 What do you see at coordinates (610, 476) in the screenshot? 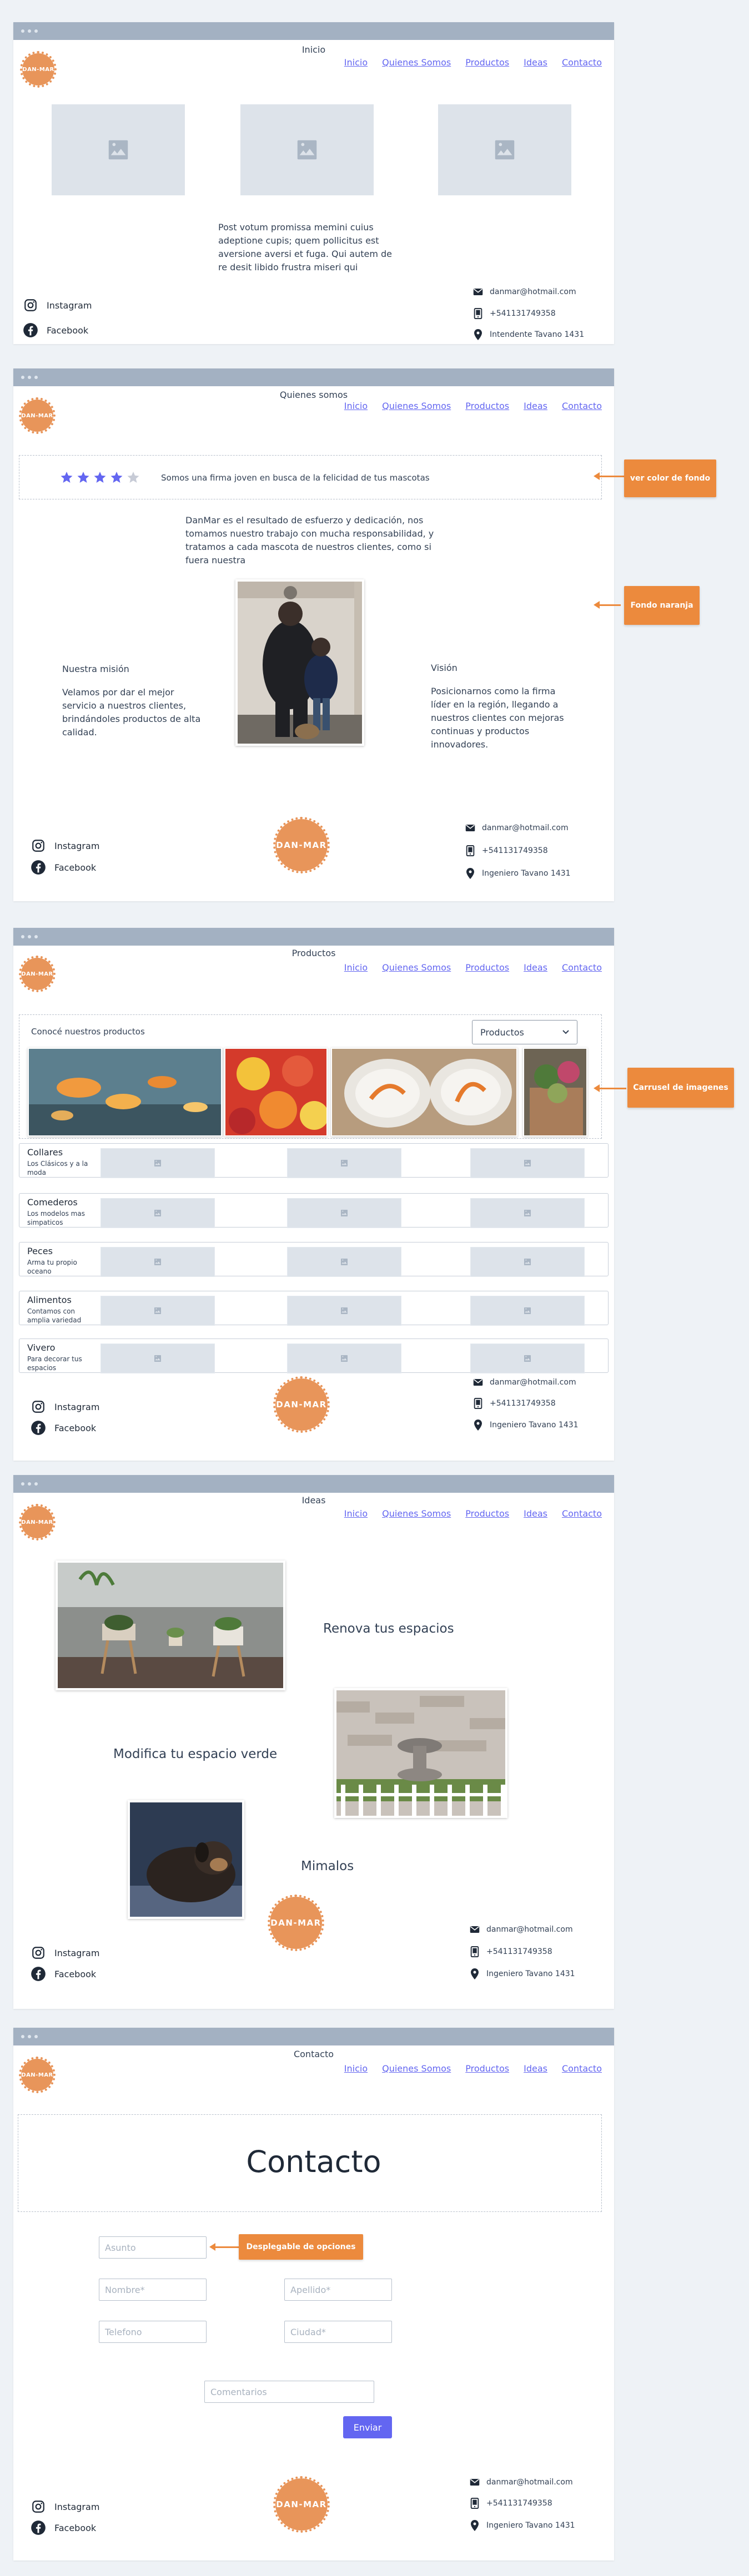
I see `annotation-arrow` at bounding box center [610, 476].